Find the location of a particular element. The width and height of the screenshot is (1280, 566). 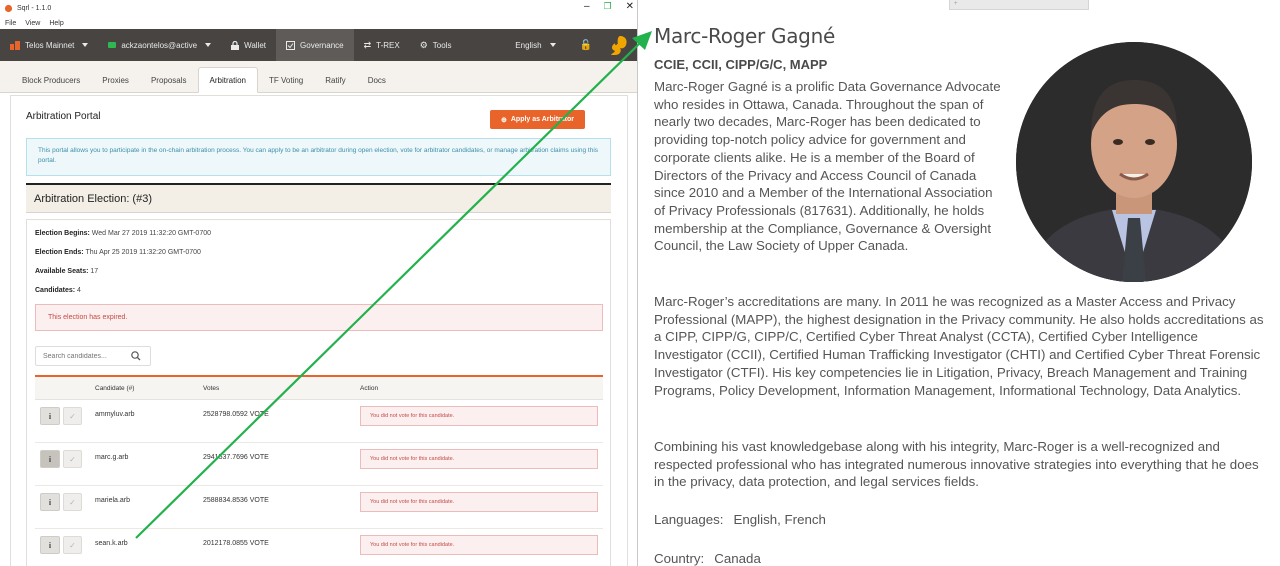

candidate-search is located at coordinates (93, 356).